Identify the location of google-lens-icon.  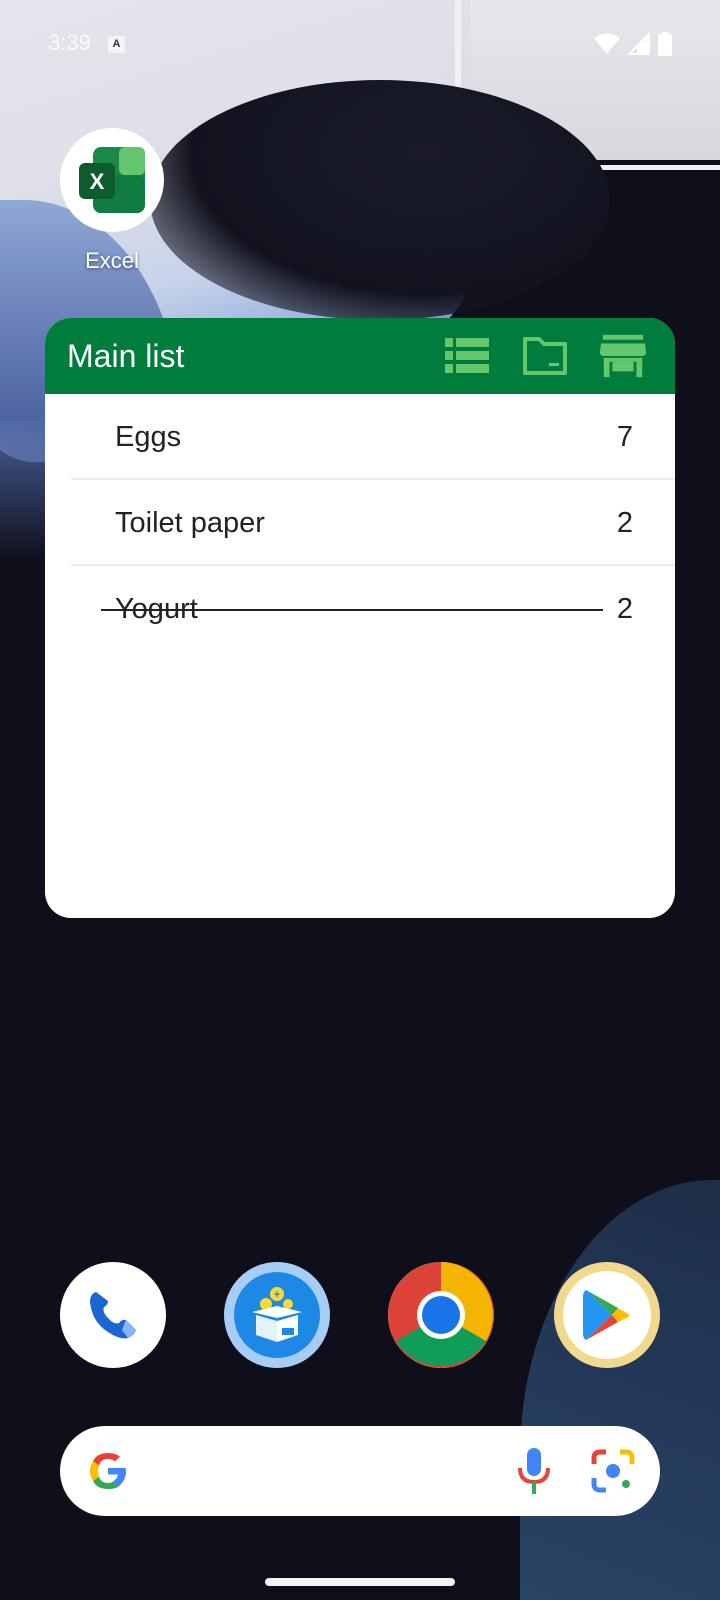
(613, 1471).